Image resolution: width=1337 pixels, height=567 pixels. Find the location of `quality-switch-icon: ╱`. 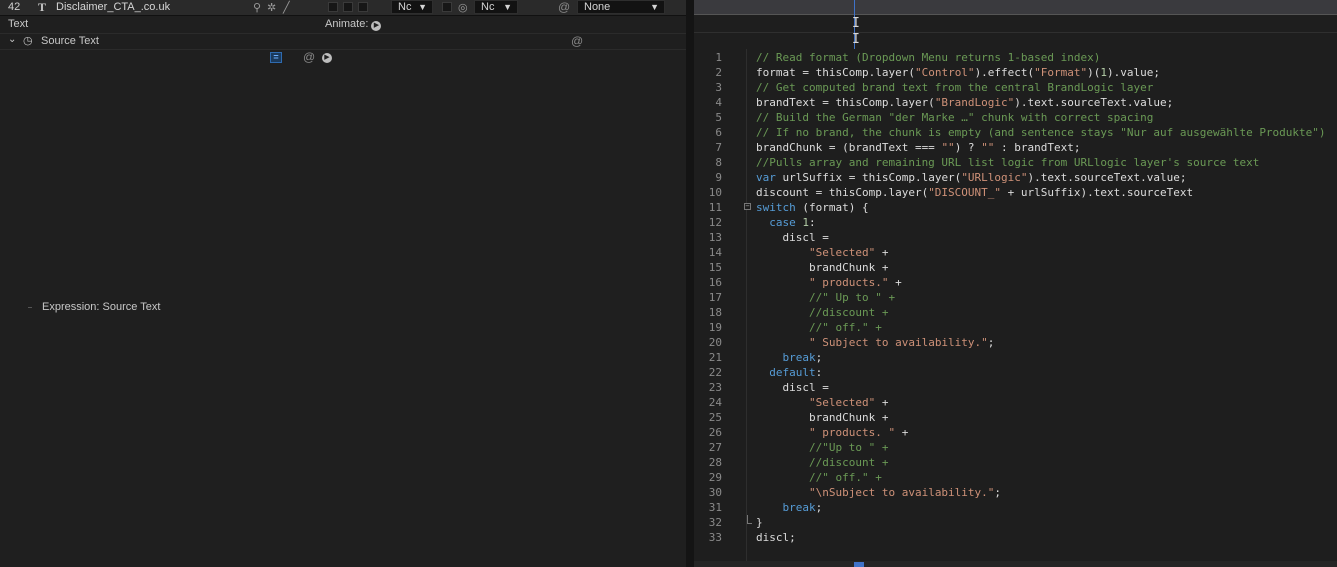

quality-switch-icon: ╱ is located at coordinates (286, 7).